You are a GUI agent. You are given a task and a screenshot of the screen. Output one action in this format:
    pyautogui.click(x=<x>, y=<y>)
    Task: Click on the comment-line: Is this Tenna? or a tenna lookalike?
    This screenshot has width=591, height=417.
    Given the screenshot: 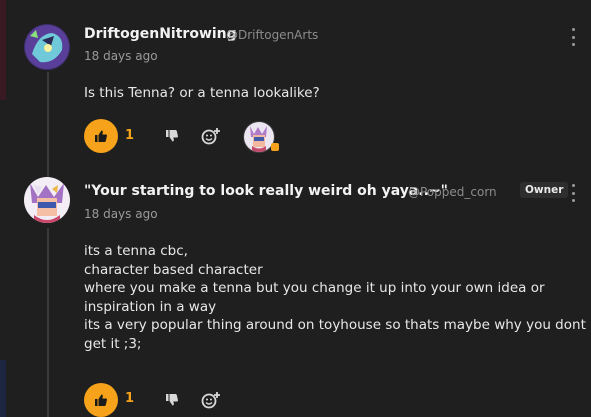 What is the action you would take?
    pyautogui.click(x=202, y=93)
    